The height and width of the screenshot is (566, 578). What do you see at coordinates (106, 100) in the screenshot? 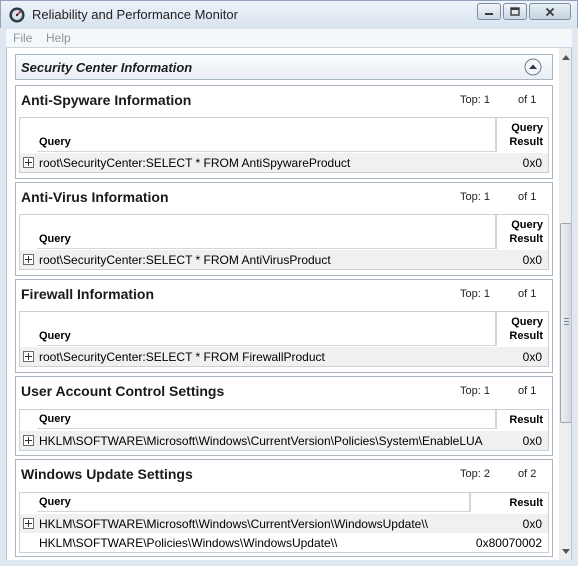
I see `panel-title: Anti-Spyware Information` at bounding box center [106, 100].